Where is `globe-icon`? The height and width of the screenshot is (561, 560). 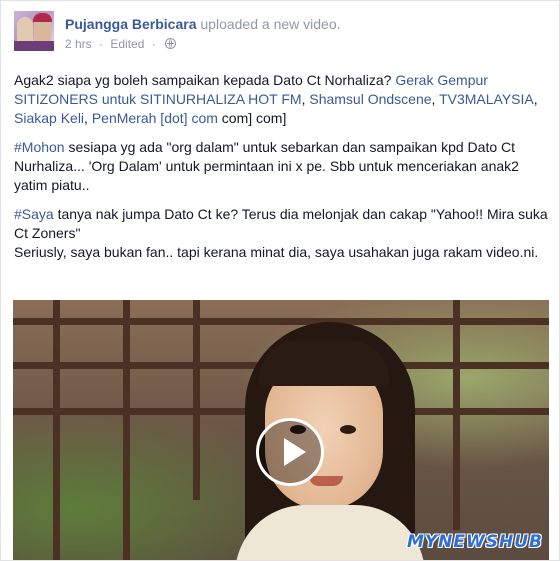 globe-icon is located at coordinates (171, 43).